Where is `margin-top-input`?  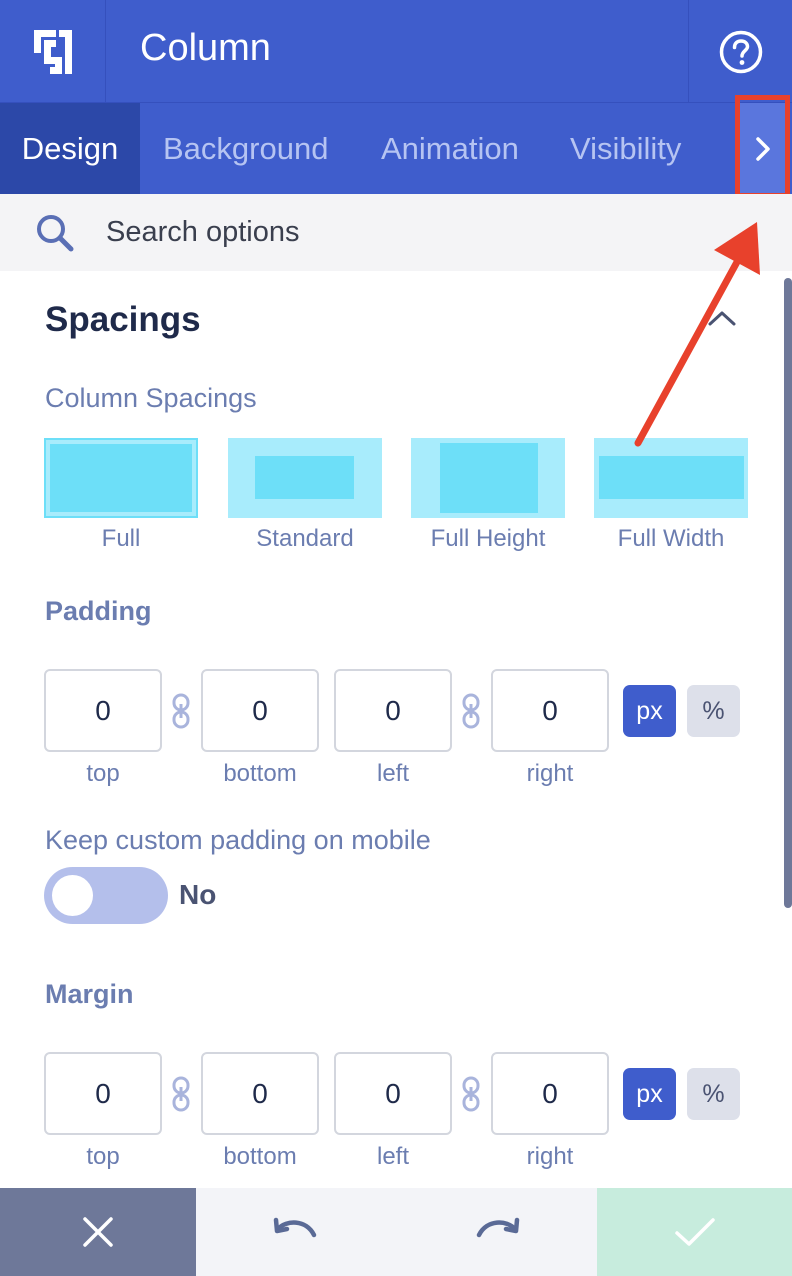
margin-top-input is located at coordinates (103, 1093).